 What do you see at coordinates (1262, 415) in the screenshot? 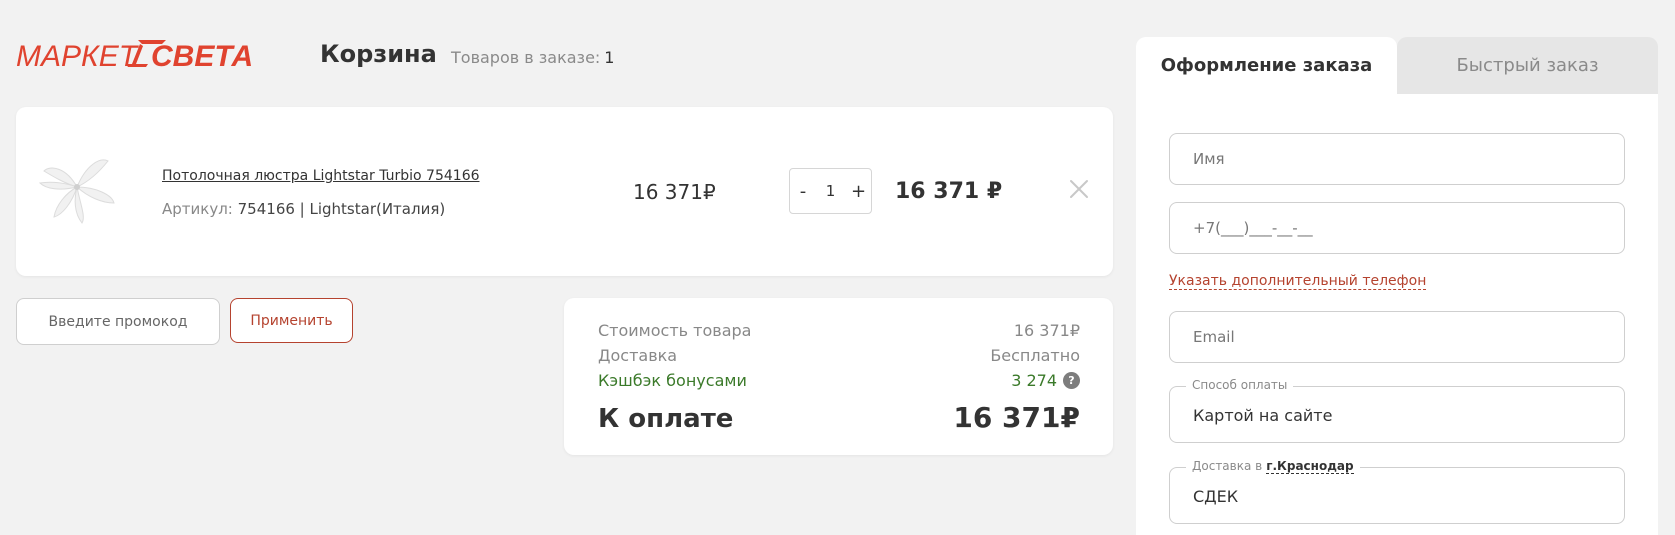
I see `payment-method-value: Картой на сайте` at bounding box center [1262, 415].